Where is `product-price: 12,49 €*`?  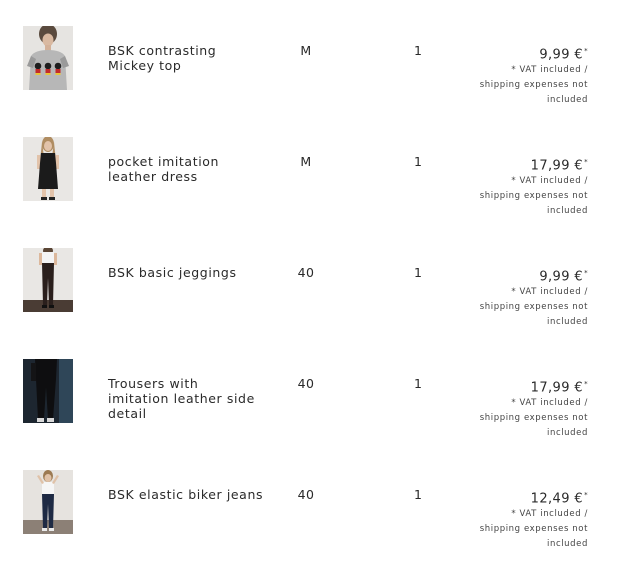 product-price: 12,49 €* is located at coordinates (518, 497).